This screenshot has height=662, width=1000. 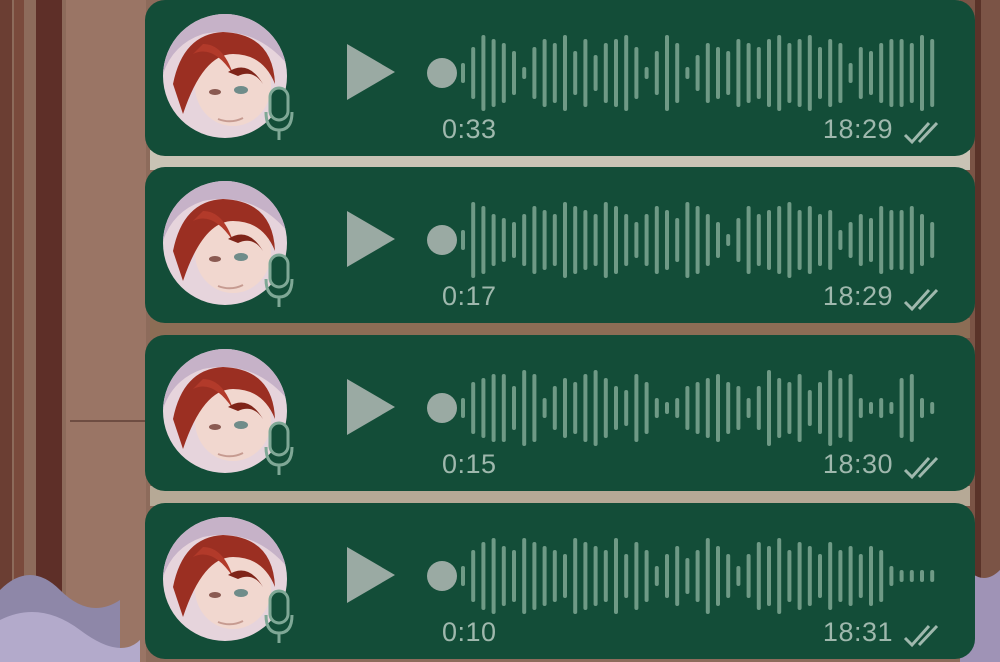 What do you see at coordinates (469, 464) in the screenshot?
I see `duration-label: 0:15` at bounding box center [469, 464].